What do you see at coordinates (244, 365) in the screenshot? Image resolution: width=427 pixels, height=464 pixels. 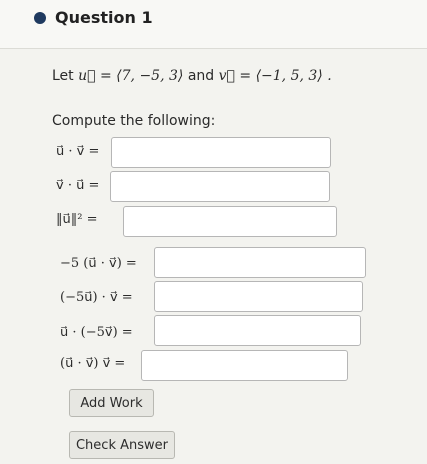 I see `answer-input-u-dot-v-times-v` at bounding box center [244, 365].